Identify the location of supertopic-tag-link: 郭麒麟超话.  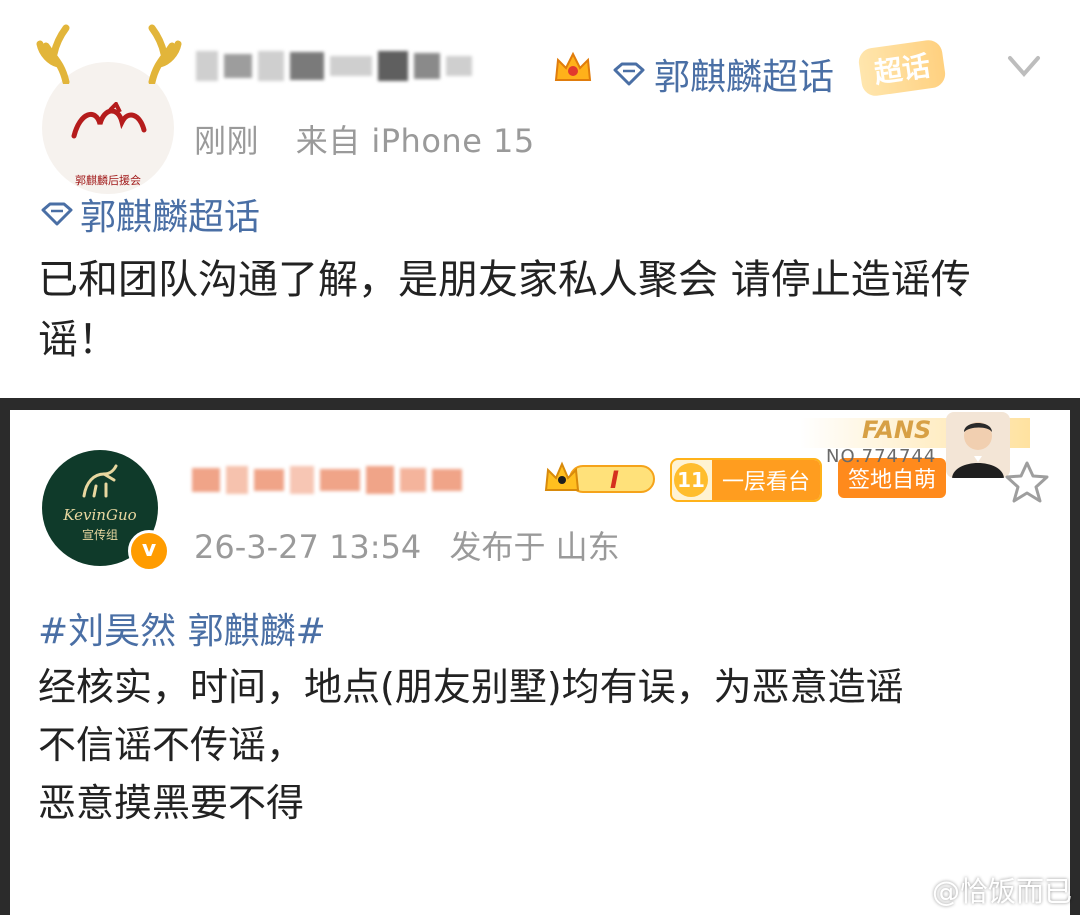
(150, 214).